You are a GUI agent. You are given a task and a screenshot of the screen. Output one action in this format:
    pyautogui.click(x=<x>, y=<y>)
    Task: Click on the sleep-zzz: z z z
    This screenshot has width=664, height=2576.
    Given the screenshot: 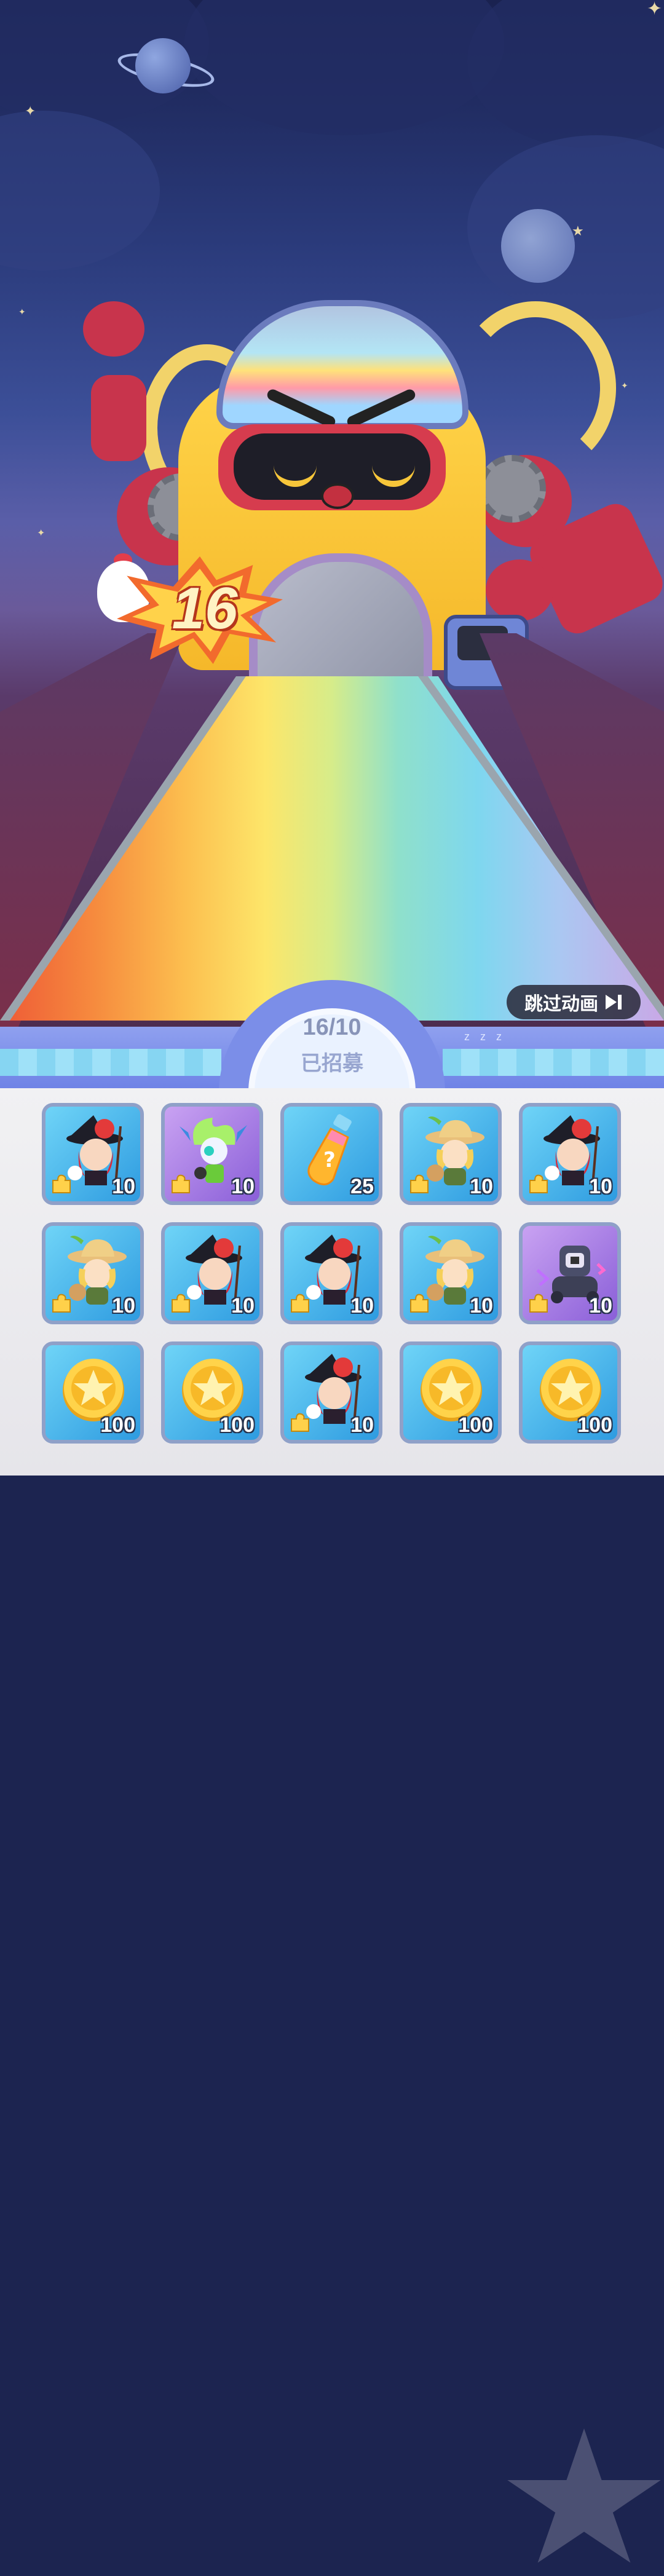 What is the action you would take?
    pyautogui.click(x=485, y=1036)
    